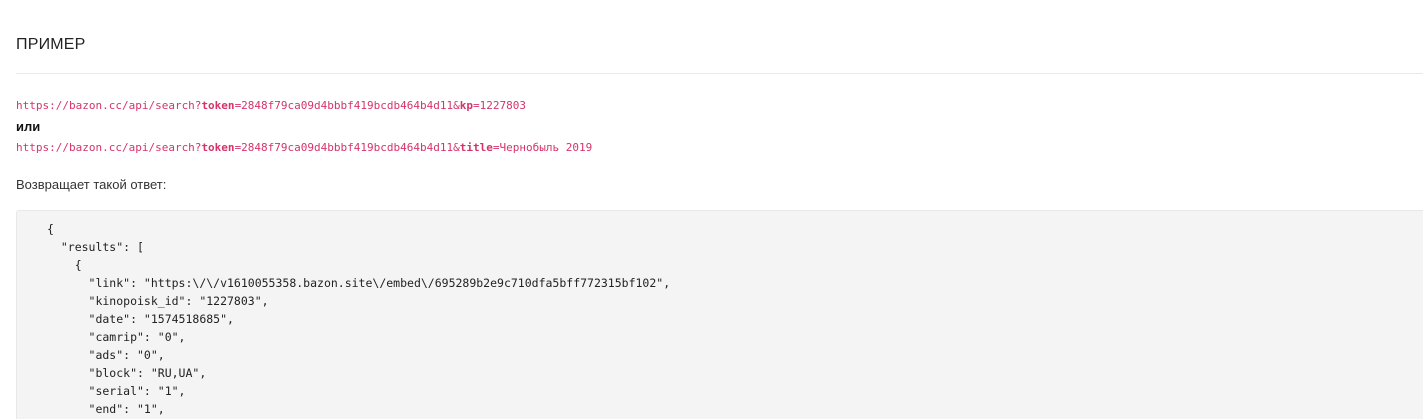 Image resolution: width=1423 pixels, height=419 pixels. Describe the element at coordinates (140, 319) in the screenshot. I see `code-line: "date": "1574518685",` at that location.